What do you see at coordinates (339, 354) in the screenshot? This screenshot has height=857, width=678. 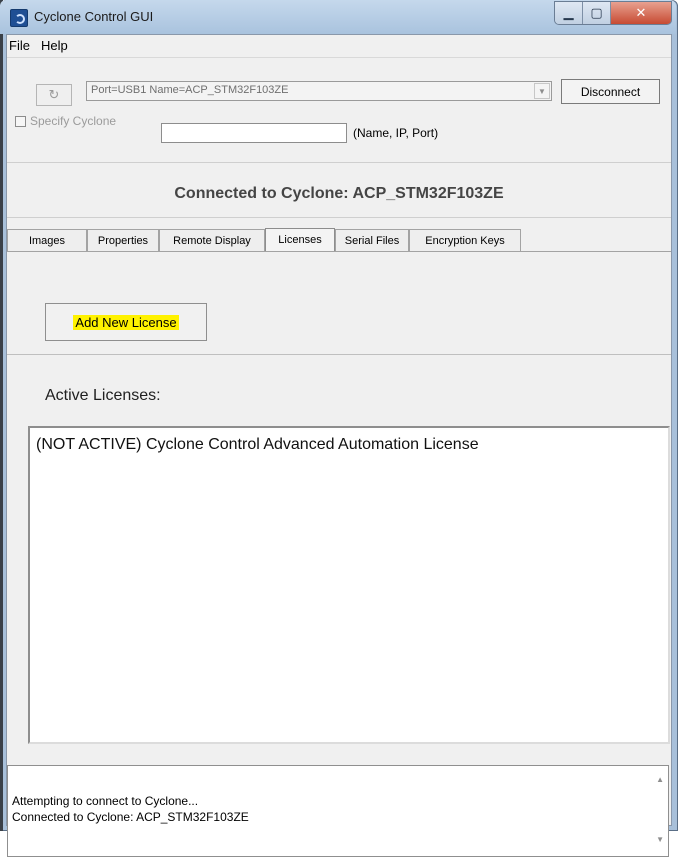 I see `licenses-separator` at bounding box center [339, 354].